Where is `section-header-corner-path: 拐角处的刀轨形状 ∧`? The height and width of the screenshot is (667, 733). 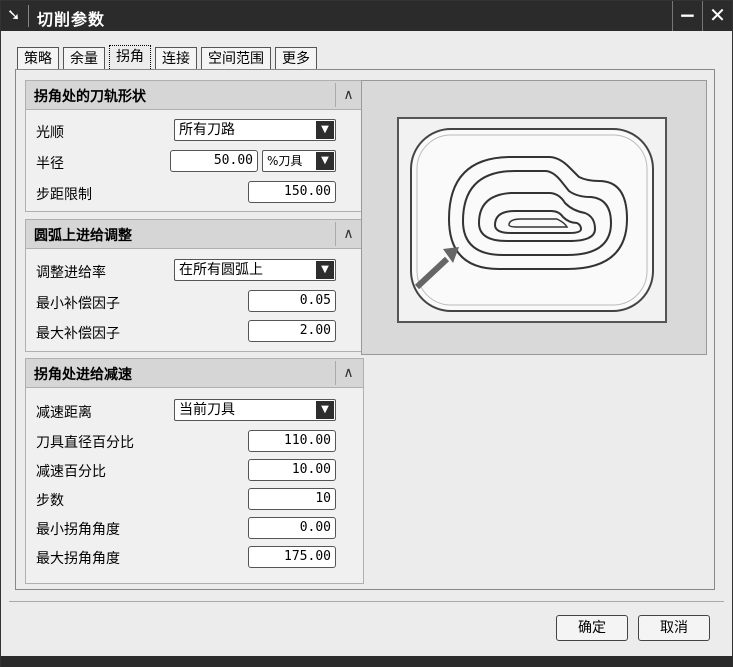
section-header-corner-path: 拐角处的刀轨形状 ∧ is located at coordinates (194, 95).